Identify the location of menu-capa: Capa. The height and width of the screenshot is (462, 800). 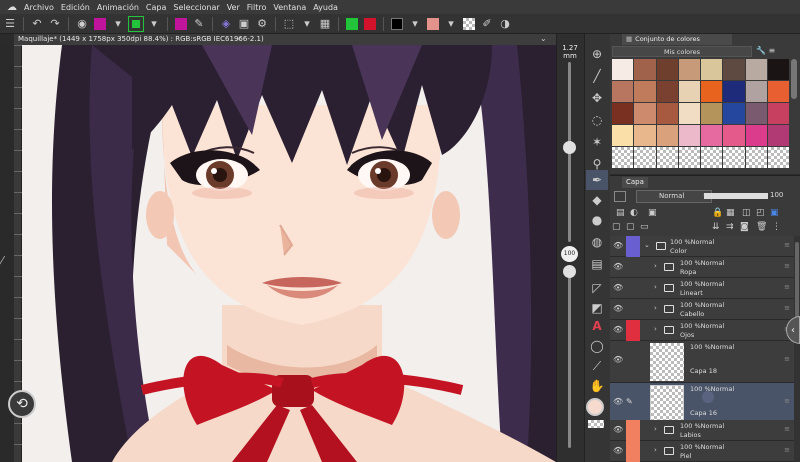
(159, 7).